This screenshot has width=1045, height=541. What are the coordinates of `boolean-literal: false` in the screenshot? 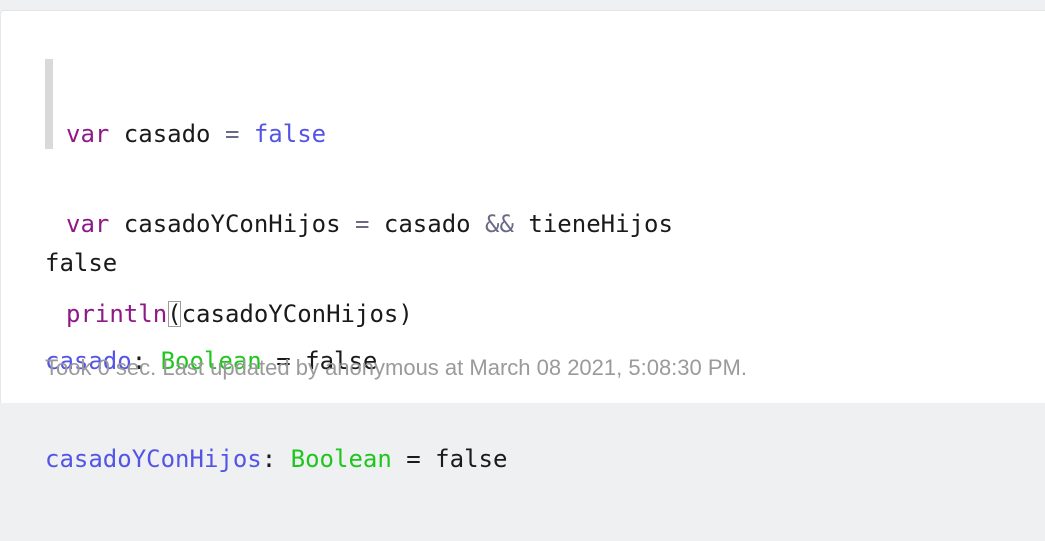 It's located at (283, 134).